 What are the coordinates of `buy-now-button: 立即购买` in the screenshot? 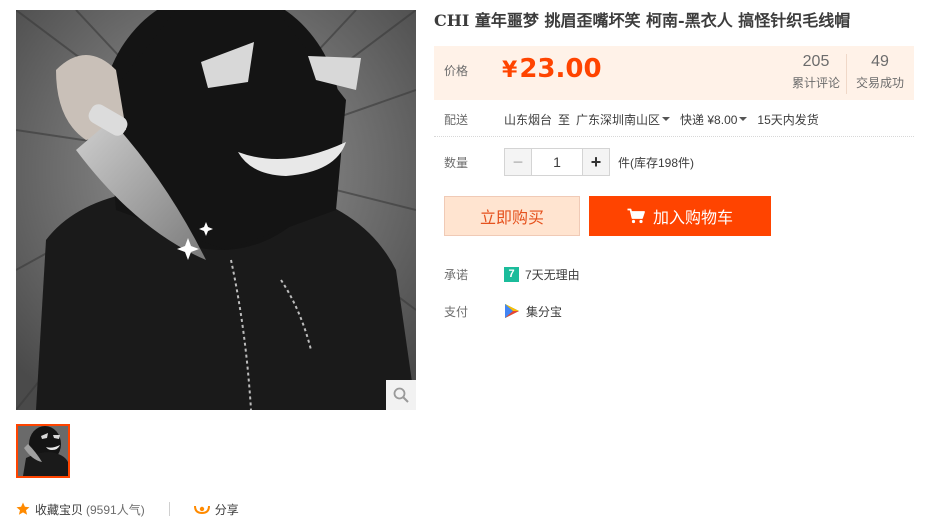 It's located at (512, 216).